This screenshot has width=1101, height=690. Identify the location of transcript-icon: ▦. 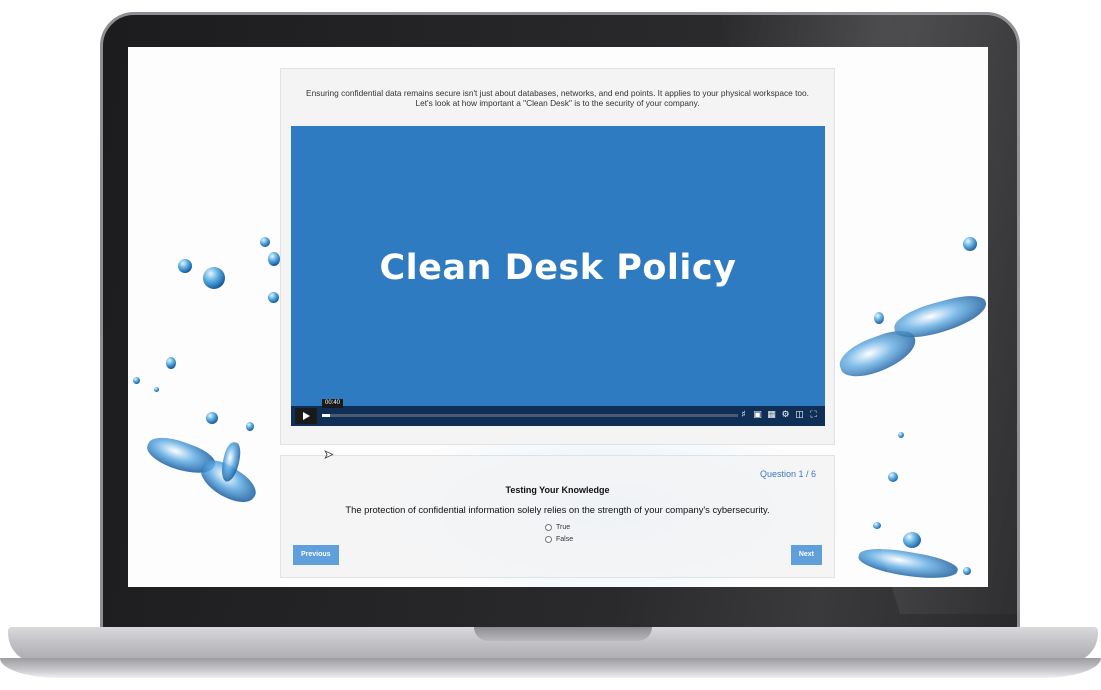
(771, 415).